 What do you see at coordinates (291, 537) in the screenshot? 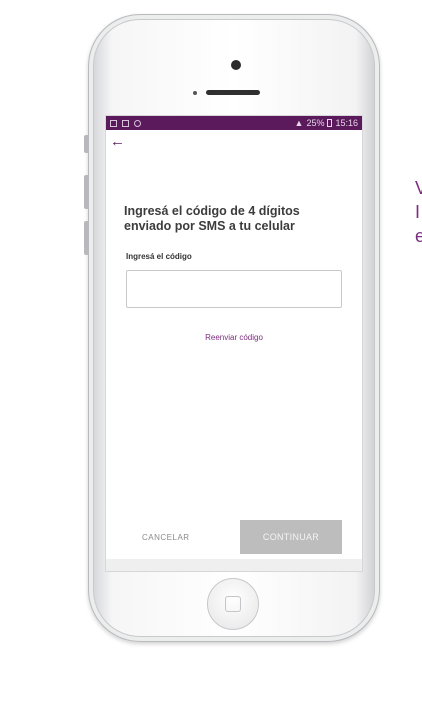
I see `continue-button: CONTINUAR` at bounding box center [291, 537].